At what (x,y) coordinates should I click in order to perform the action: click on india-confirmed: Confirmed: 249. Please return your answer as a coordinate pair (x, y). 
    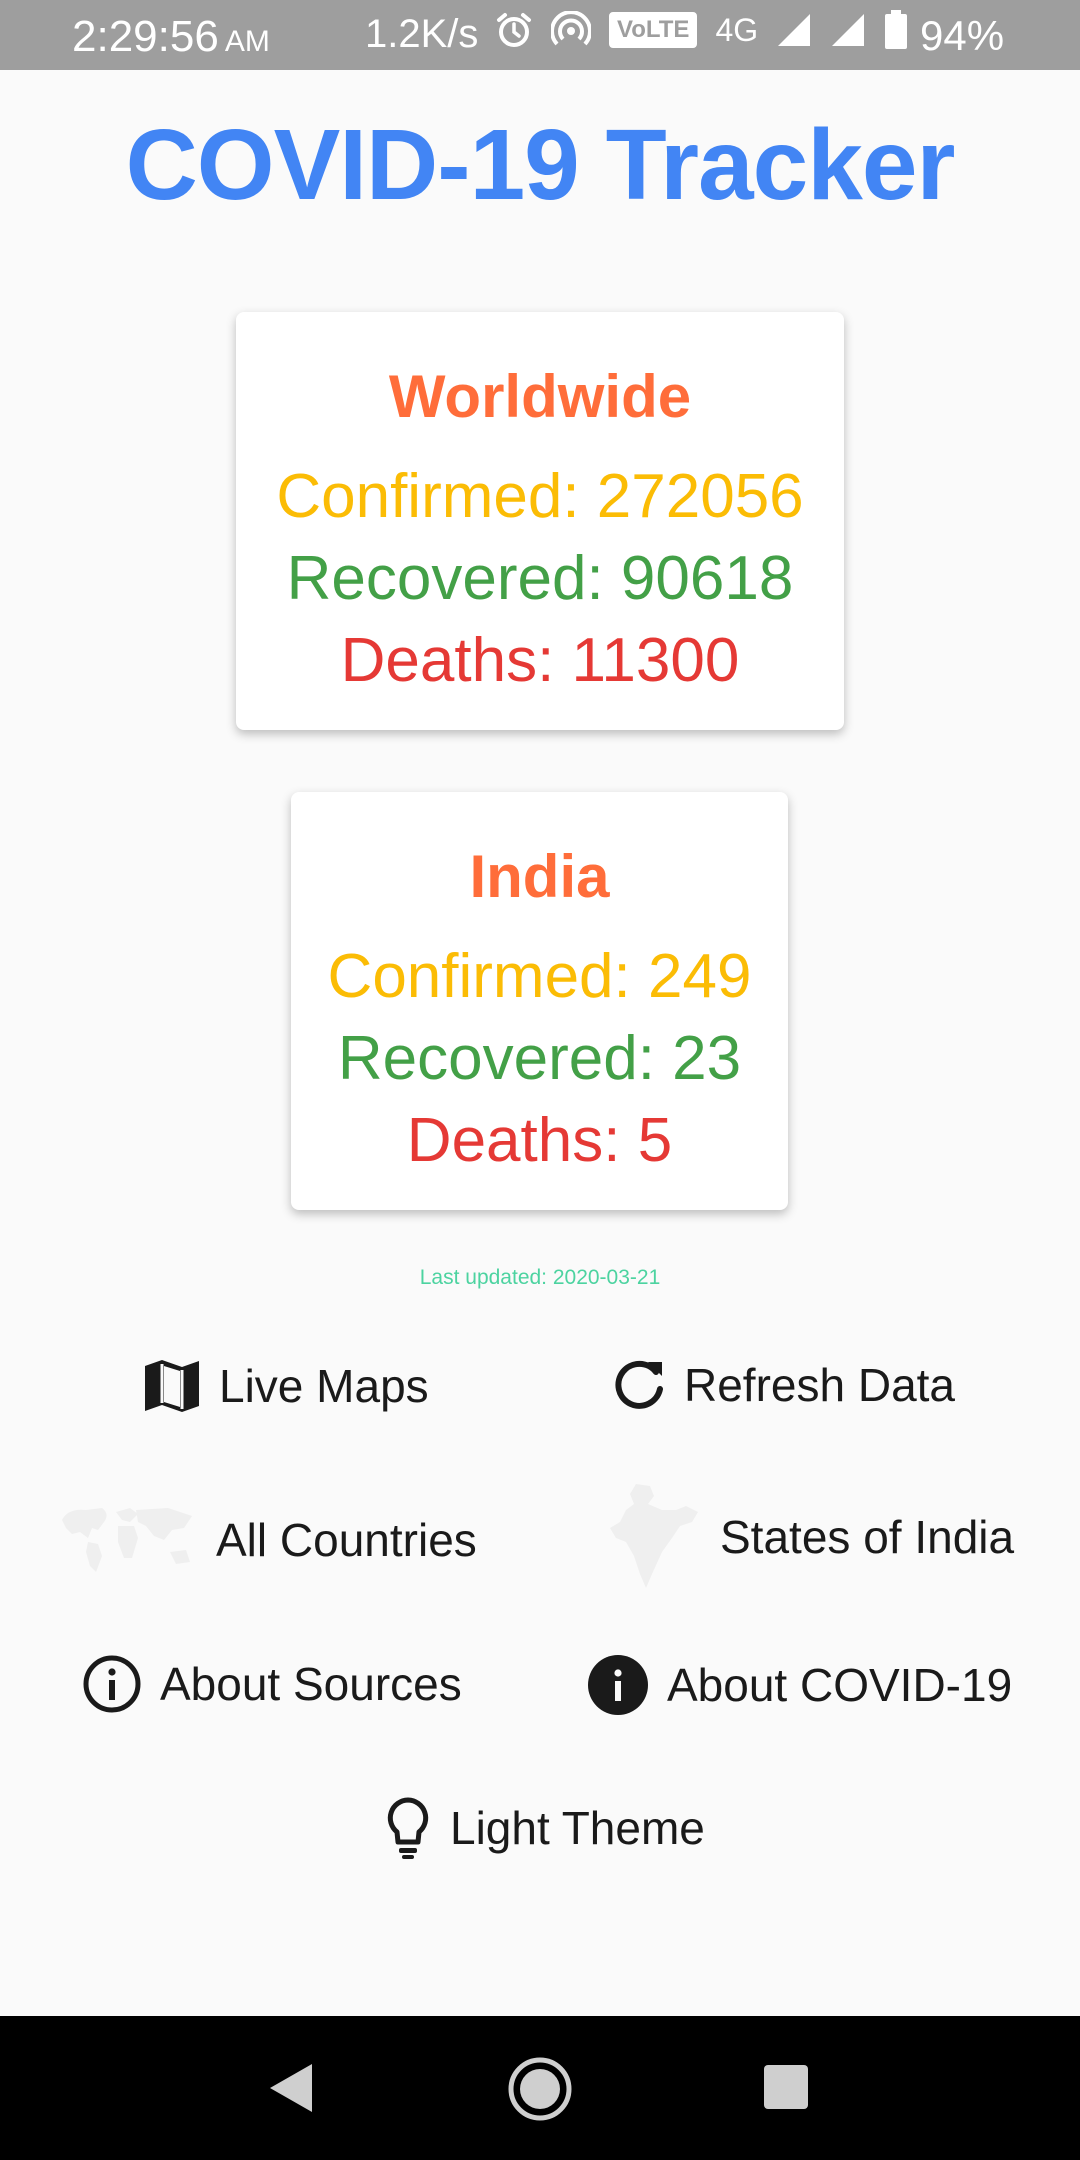
    Looking at the image, I should click on (539, 976).